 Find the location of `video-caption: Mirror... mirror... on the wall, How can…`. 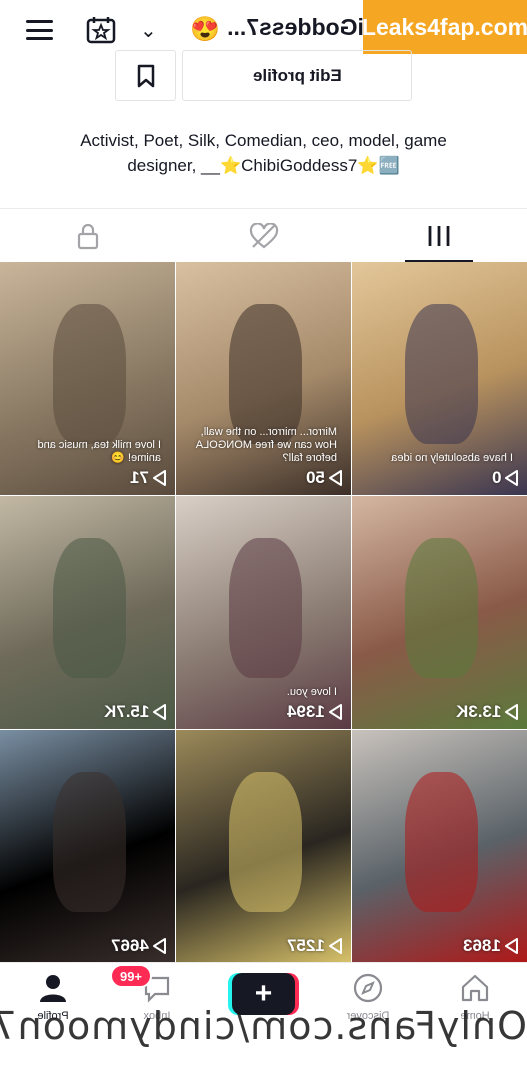

video-caption: Mirror... mirror... on the wall, How can… is located at coordinates (266, 445).